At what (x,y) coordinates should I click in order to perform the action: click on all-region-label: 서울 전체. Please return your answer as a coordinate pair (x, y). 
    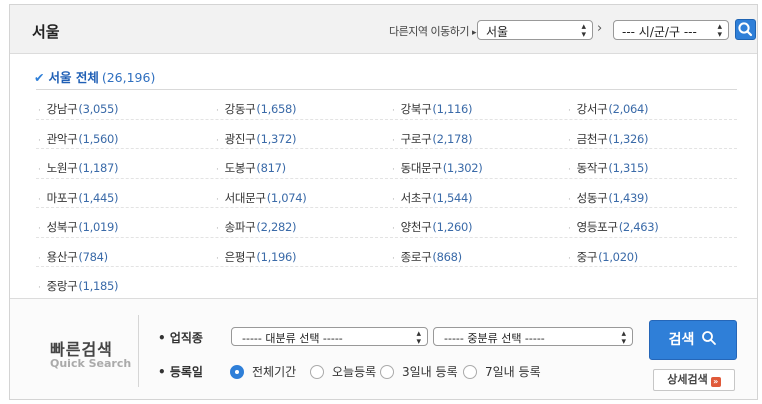
    Looking at the image, I should click on (73, 77).